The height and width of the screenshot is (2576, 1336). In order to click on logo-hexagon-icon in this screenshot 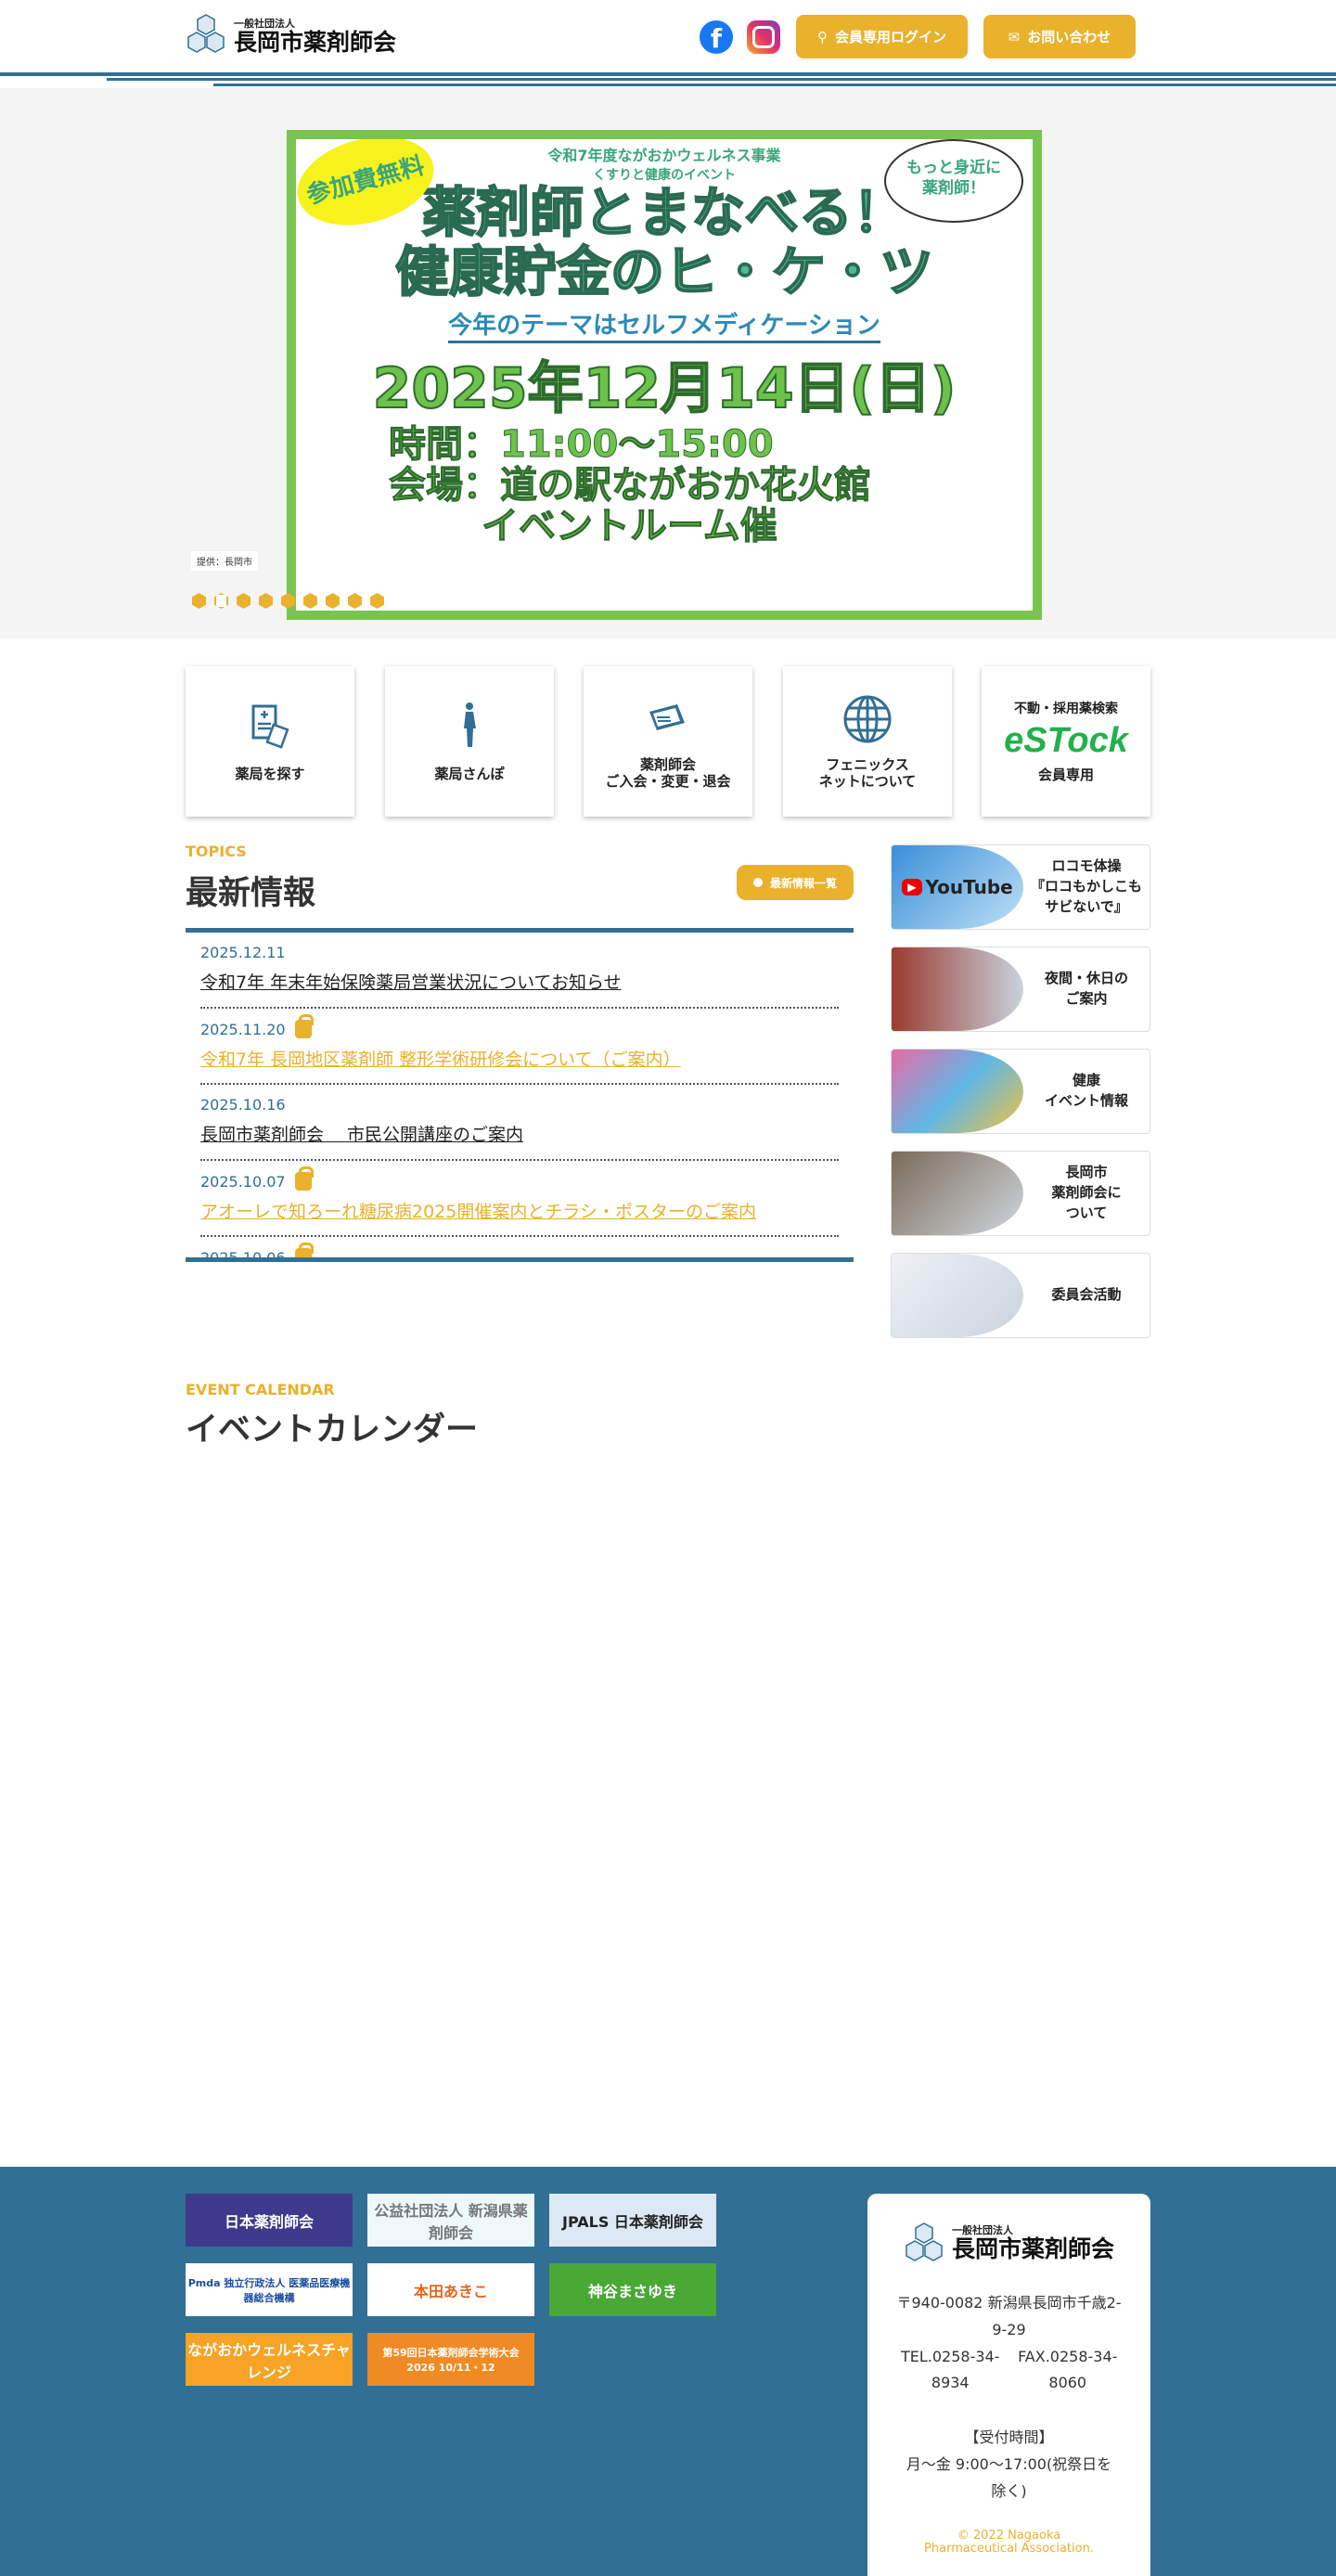, I will do `click(924, 2241)`.